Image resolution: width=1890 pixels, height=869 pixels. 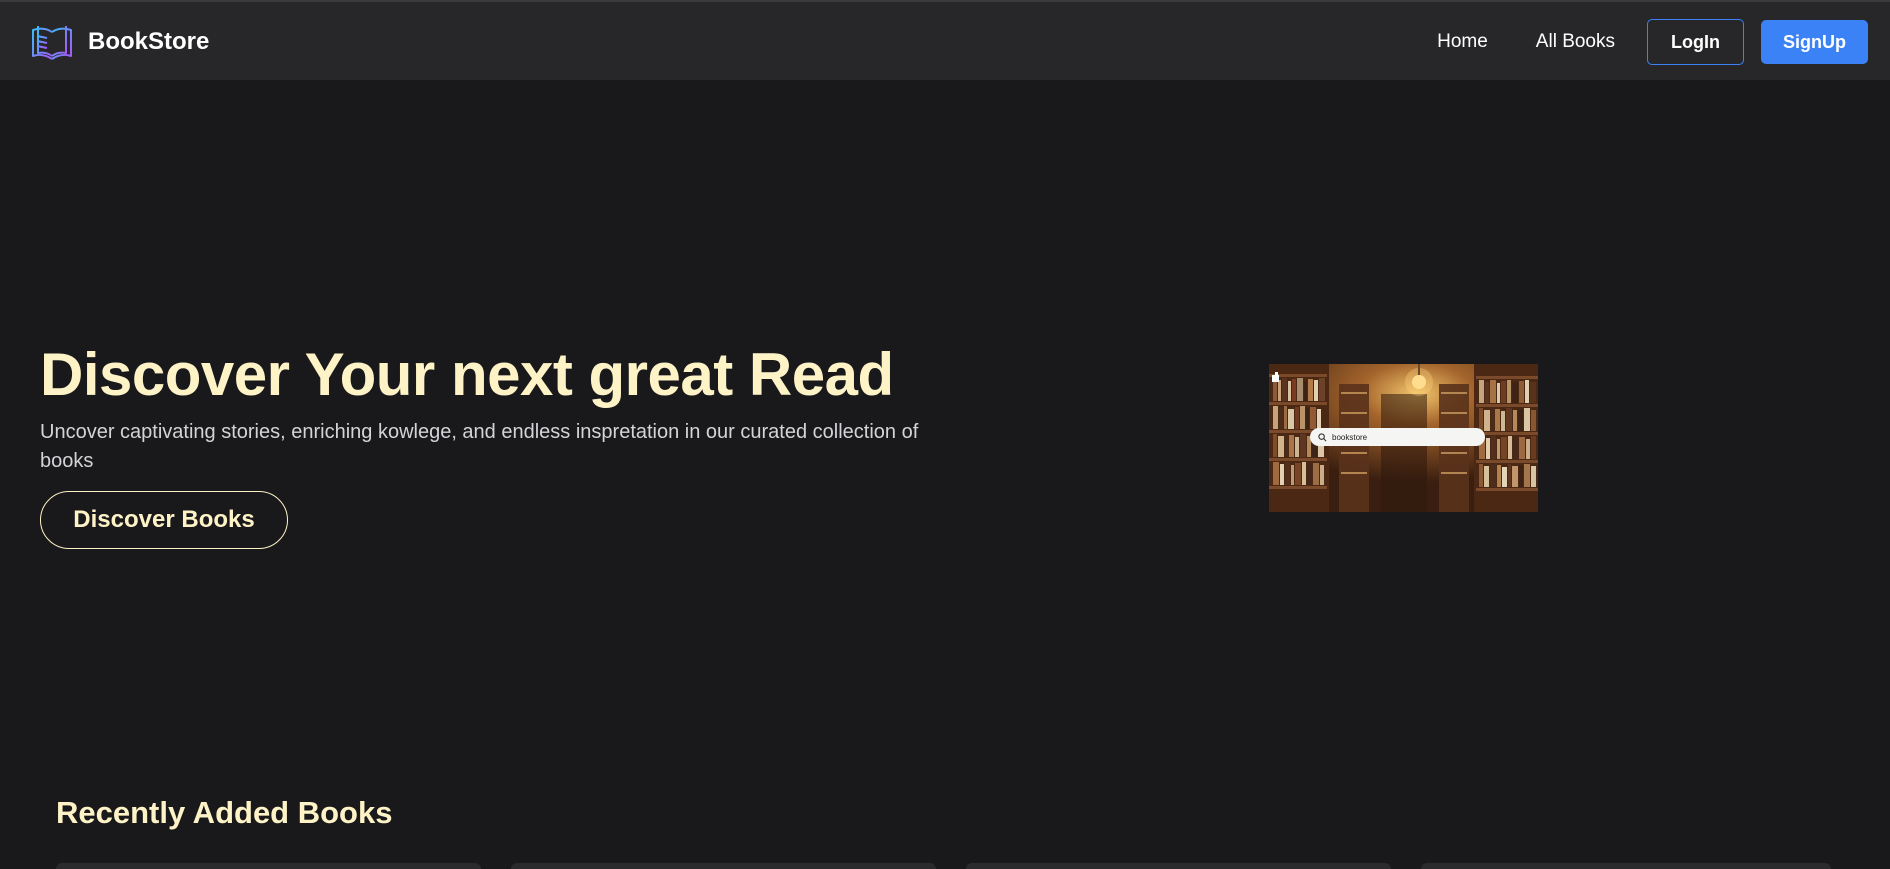 I want to click on brand-name: BookStore, so click(x=149, y=41).